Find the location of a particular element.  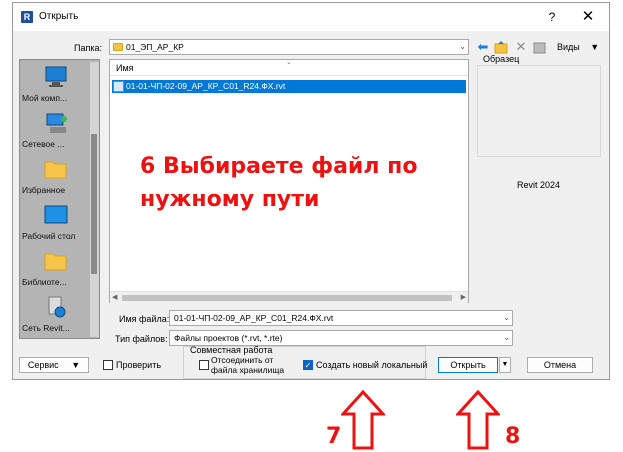

audit-label: Проверить is located at coordinates (139, 365).